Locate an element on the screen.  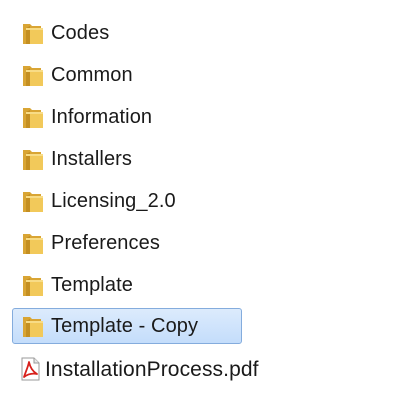
file-item-installers: Installers is located at coordinates (76, 159).